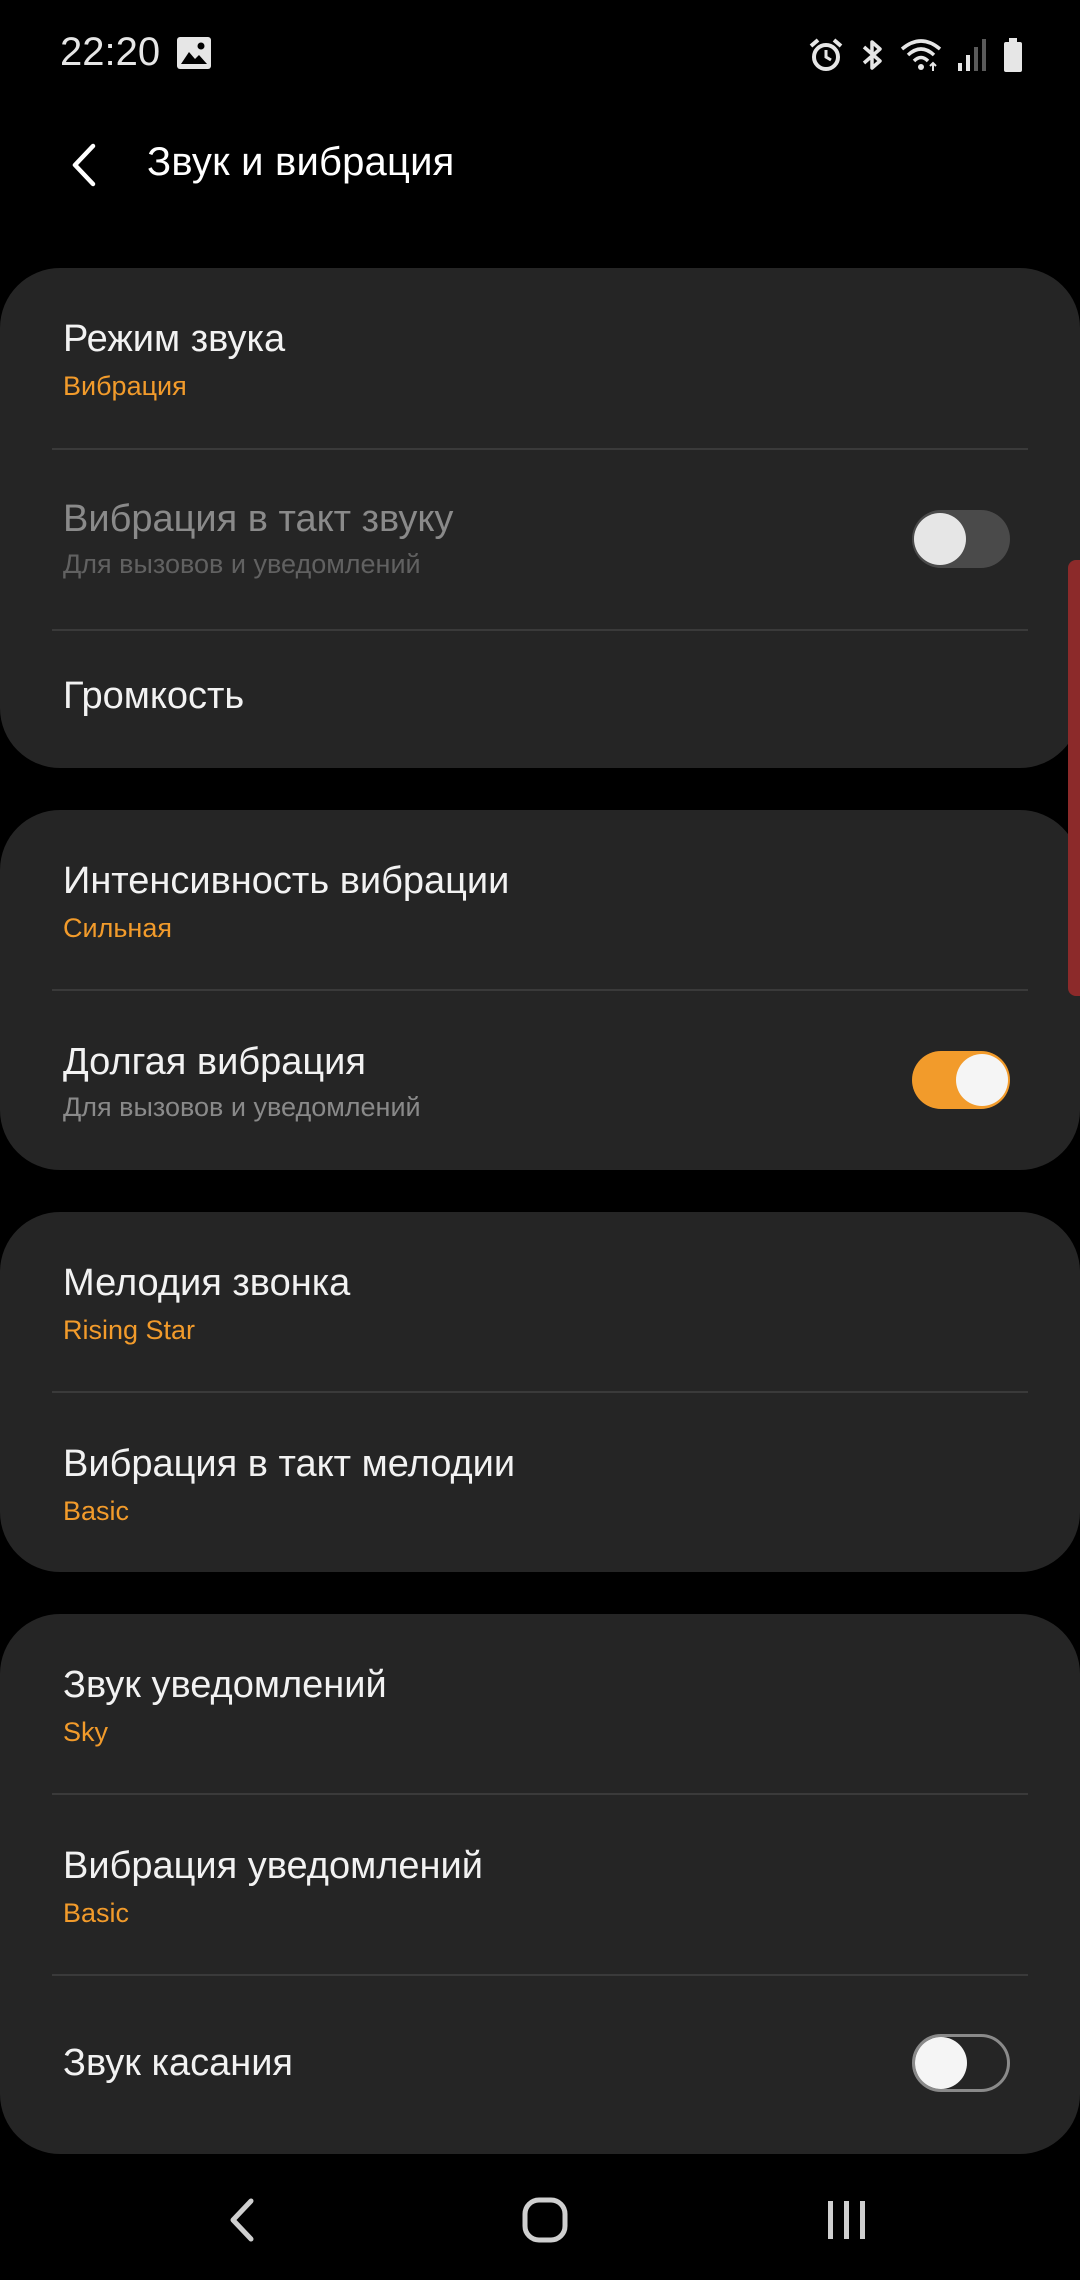  Describe the element at coordinates (872, 55) in the screenshot. I see `bluetooth-icon` at that location.